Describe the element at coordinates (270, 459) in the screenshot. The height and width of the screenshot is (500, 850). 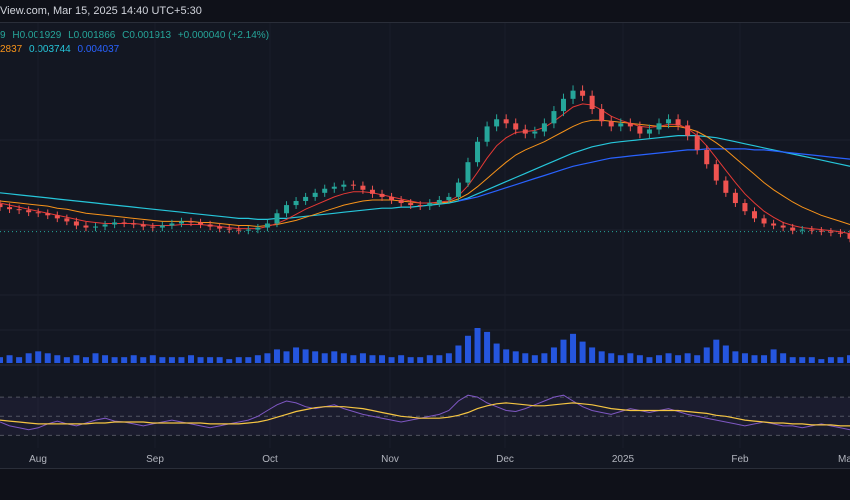
I see `x-axis-tick-label: Oct` at that location.